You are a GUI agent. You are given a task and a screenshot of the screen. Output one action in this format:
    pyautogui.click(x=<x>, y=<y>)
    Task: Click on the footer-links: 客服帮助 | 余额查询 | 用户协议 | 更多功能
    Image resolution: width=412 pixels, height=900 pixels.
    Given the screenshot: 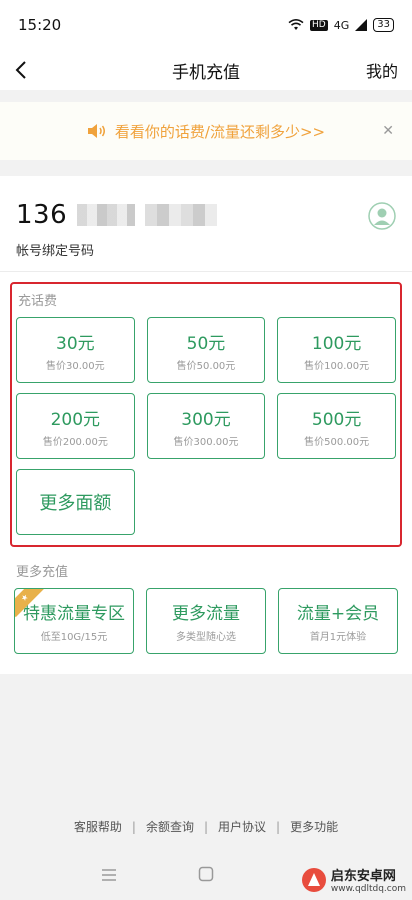 What is the action you would take?
    pyautogui.click(x=206, y=826)
    